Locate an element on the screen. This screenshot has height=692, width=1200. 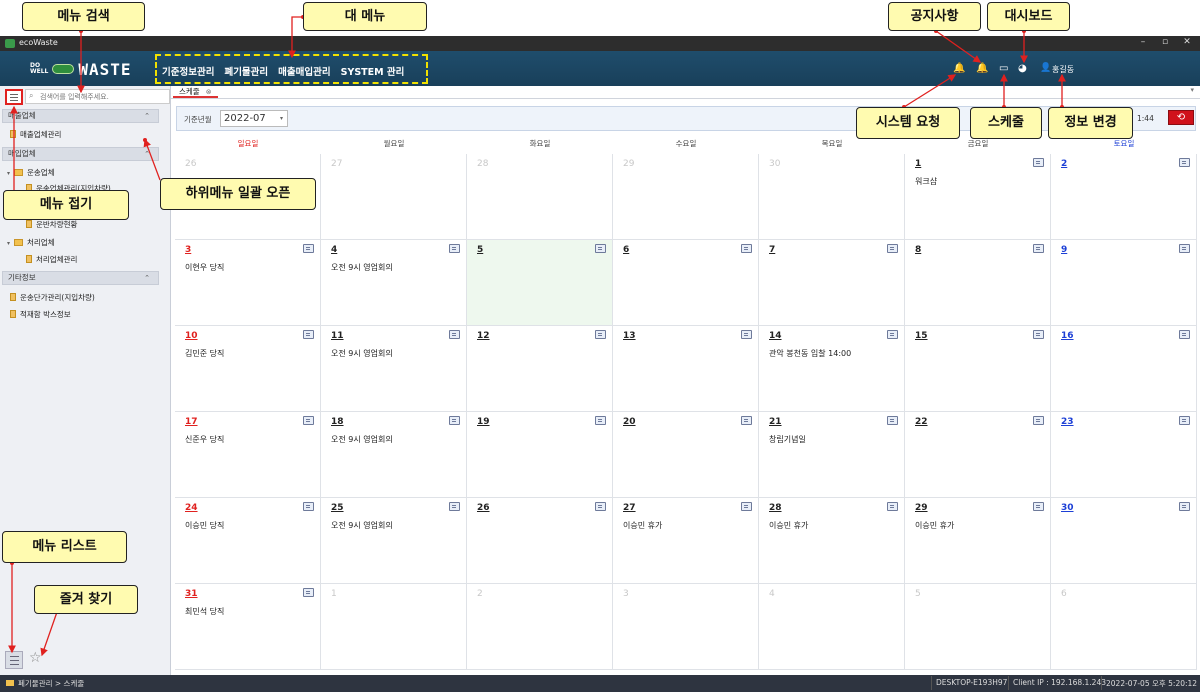
menu-collapse-button is located at coordinates (14, 97).